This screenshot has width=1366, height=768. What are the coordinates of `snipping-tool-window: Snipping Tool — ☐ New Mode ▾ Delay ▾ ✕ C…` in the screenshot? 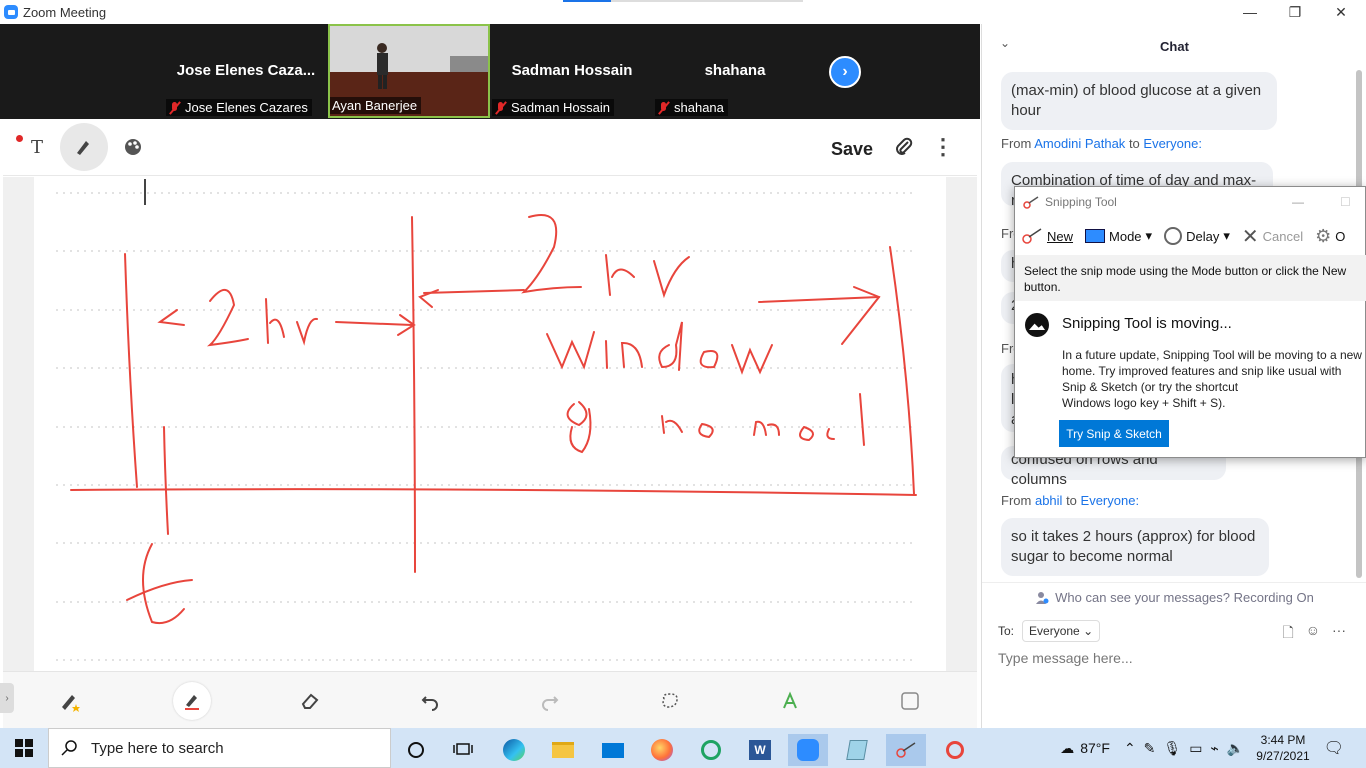 It's located at (1190, 322).